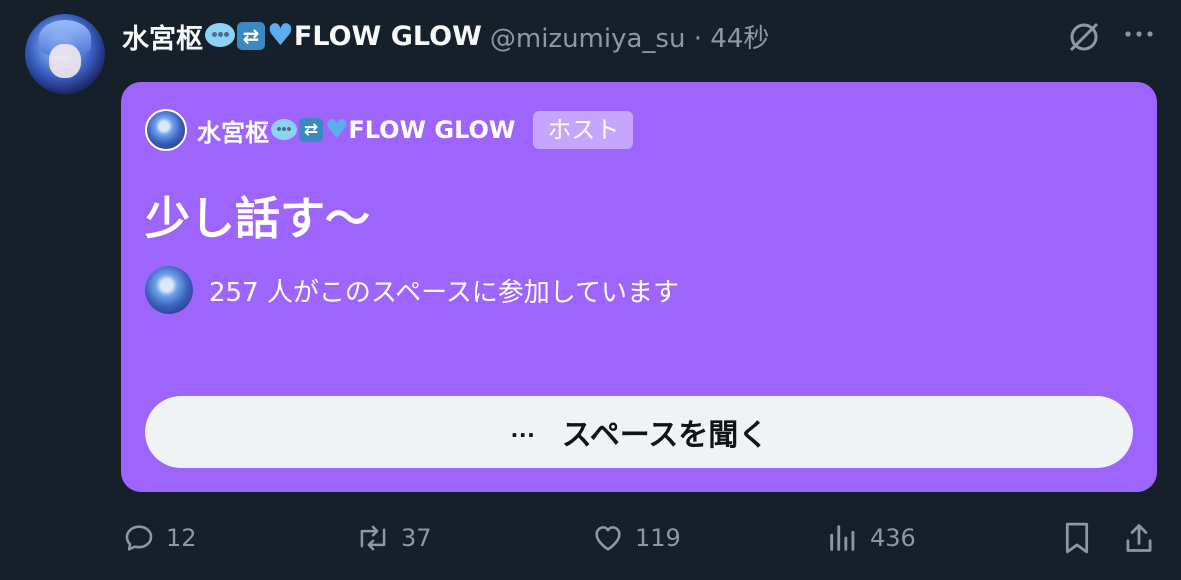 The image size is (1181, 580). What do you see at coordinates (166, 130) in the screenshot?
I see `host-avatar` at bounding box center [166, 130].